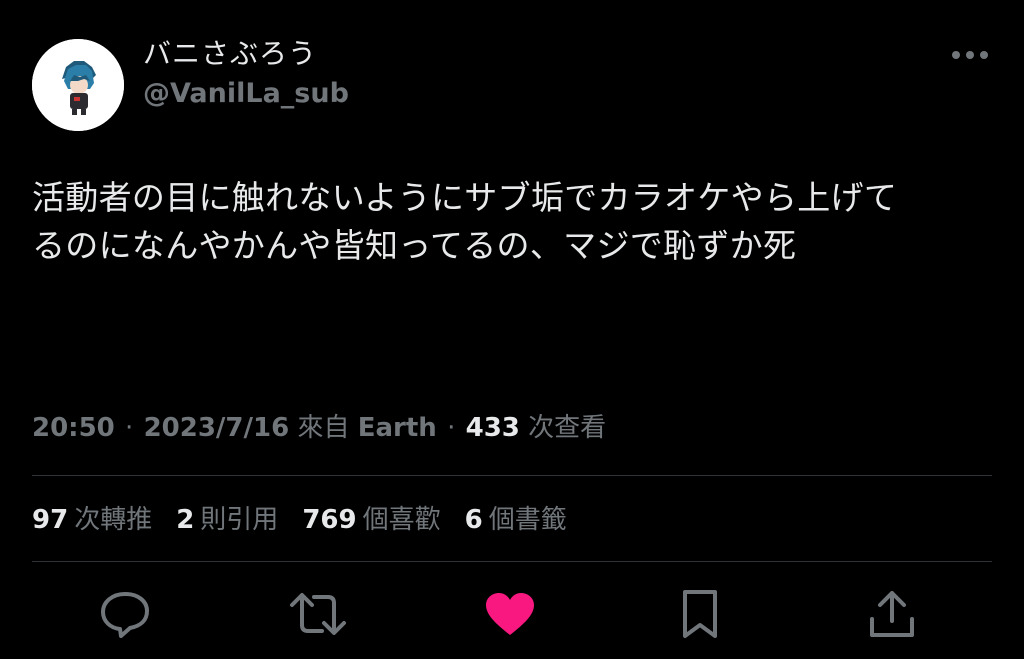 This screenshot has height=659, width=1024. Describe the element at coordinates (239, 520) in the screenshot. I see `stat-label: 則引用` at that location.